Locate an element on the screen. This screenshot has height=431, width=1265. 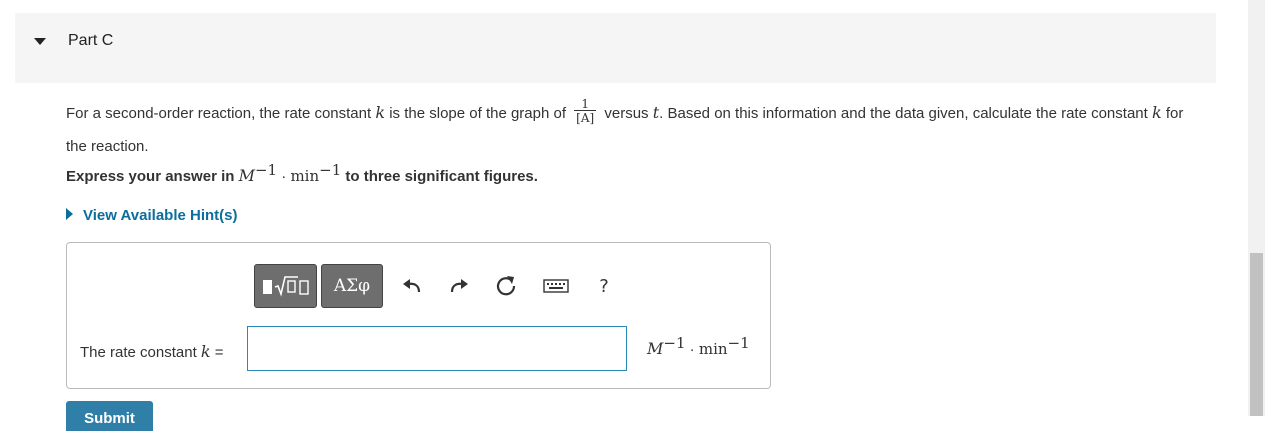
answer-unit-m: M is located at coordinates (655, 348).